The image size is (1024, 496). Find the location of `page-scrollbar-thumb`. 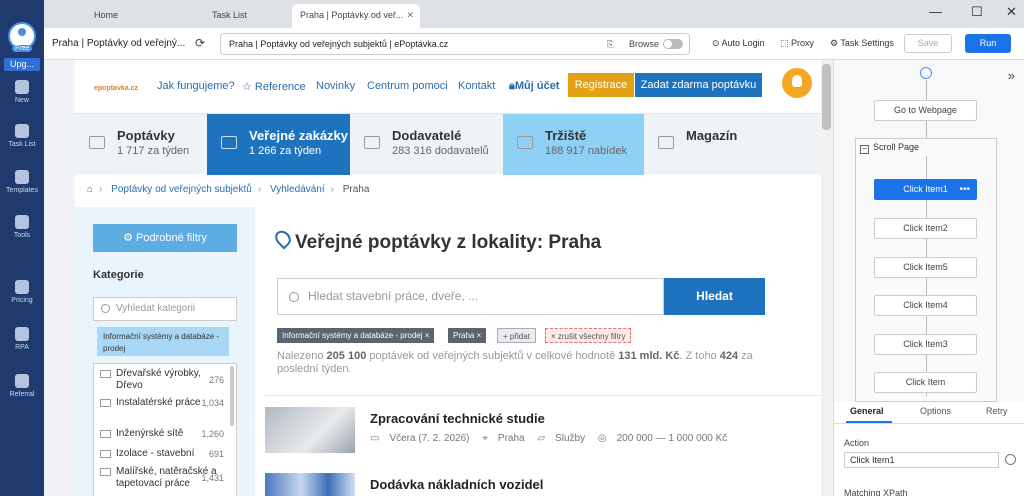

page-scrollbar-thumb is located at coordinates (826, 97).